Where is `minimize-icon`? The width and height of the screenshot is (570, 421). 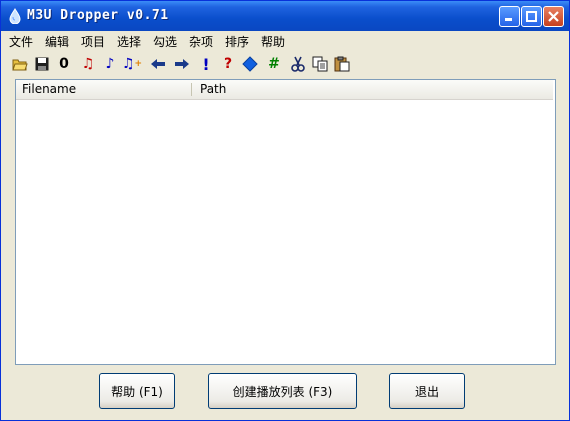
minimize-icon is located at coordinates (509, 16).